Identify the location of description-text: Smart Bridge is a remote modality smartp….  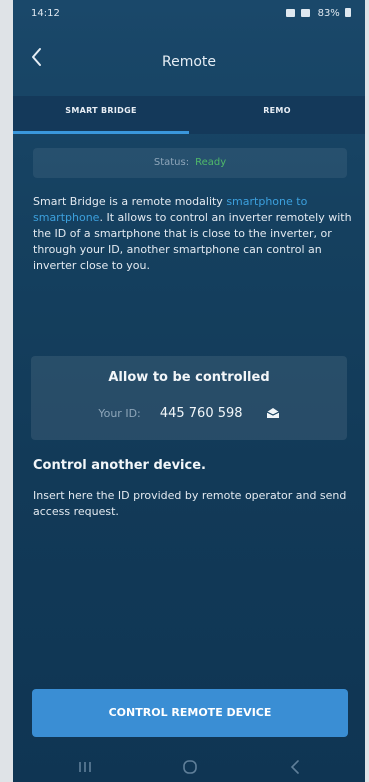
(193, 234).